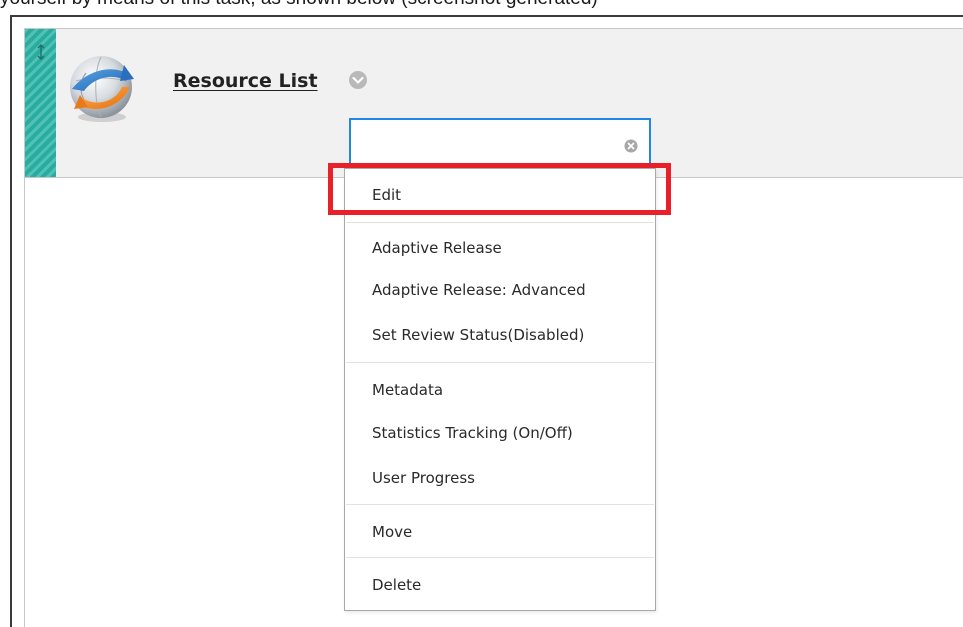 This screenshot has width=963, height=627. What do you see at coordinates (407, 390) in the screenshot?
I see `menu-item-metadata: Metadata` at bounding box center [407, 390].